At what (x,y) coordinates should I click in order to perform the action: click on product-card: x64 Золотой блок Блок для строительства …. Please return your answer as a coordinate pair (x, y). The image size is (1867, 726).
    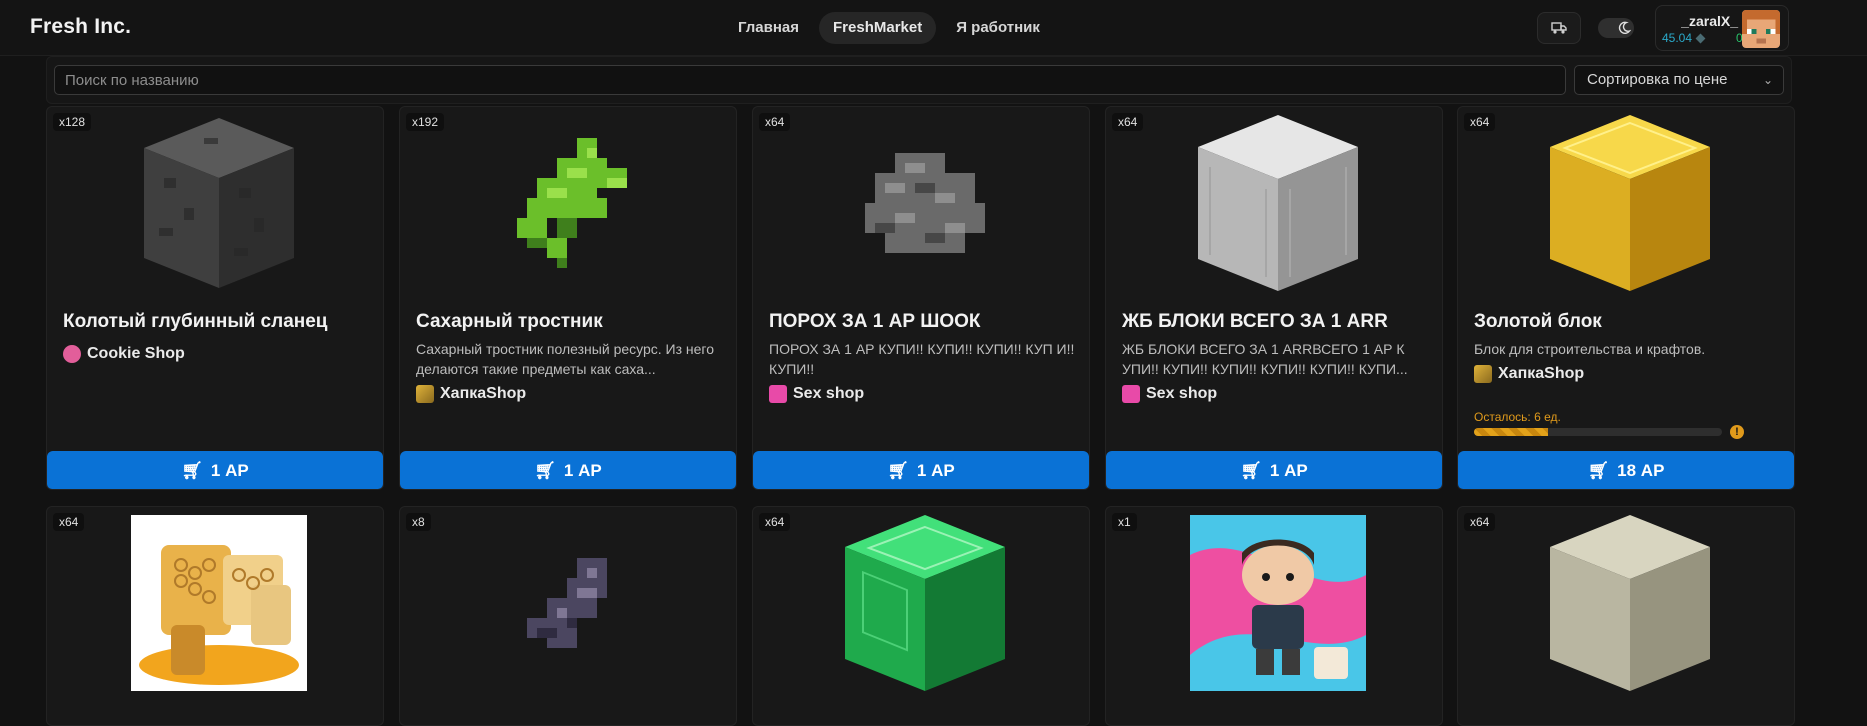
    Looking at the image, I should click on (1626, 298).